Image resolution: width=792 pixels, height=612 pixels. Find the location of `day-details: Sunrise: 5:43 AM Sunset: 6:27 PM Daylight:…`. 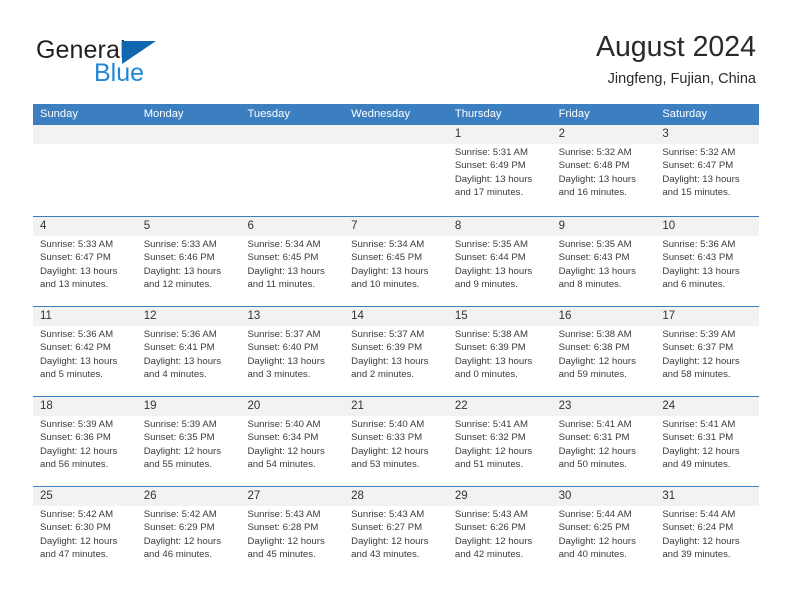

day-details: Sunrise: 5:43 AM Sunset: 6:27 PM Daylight:… is located at coordinates (398, 535).